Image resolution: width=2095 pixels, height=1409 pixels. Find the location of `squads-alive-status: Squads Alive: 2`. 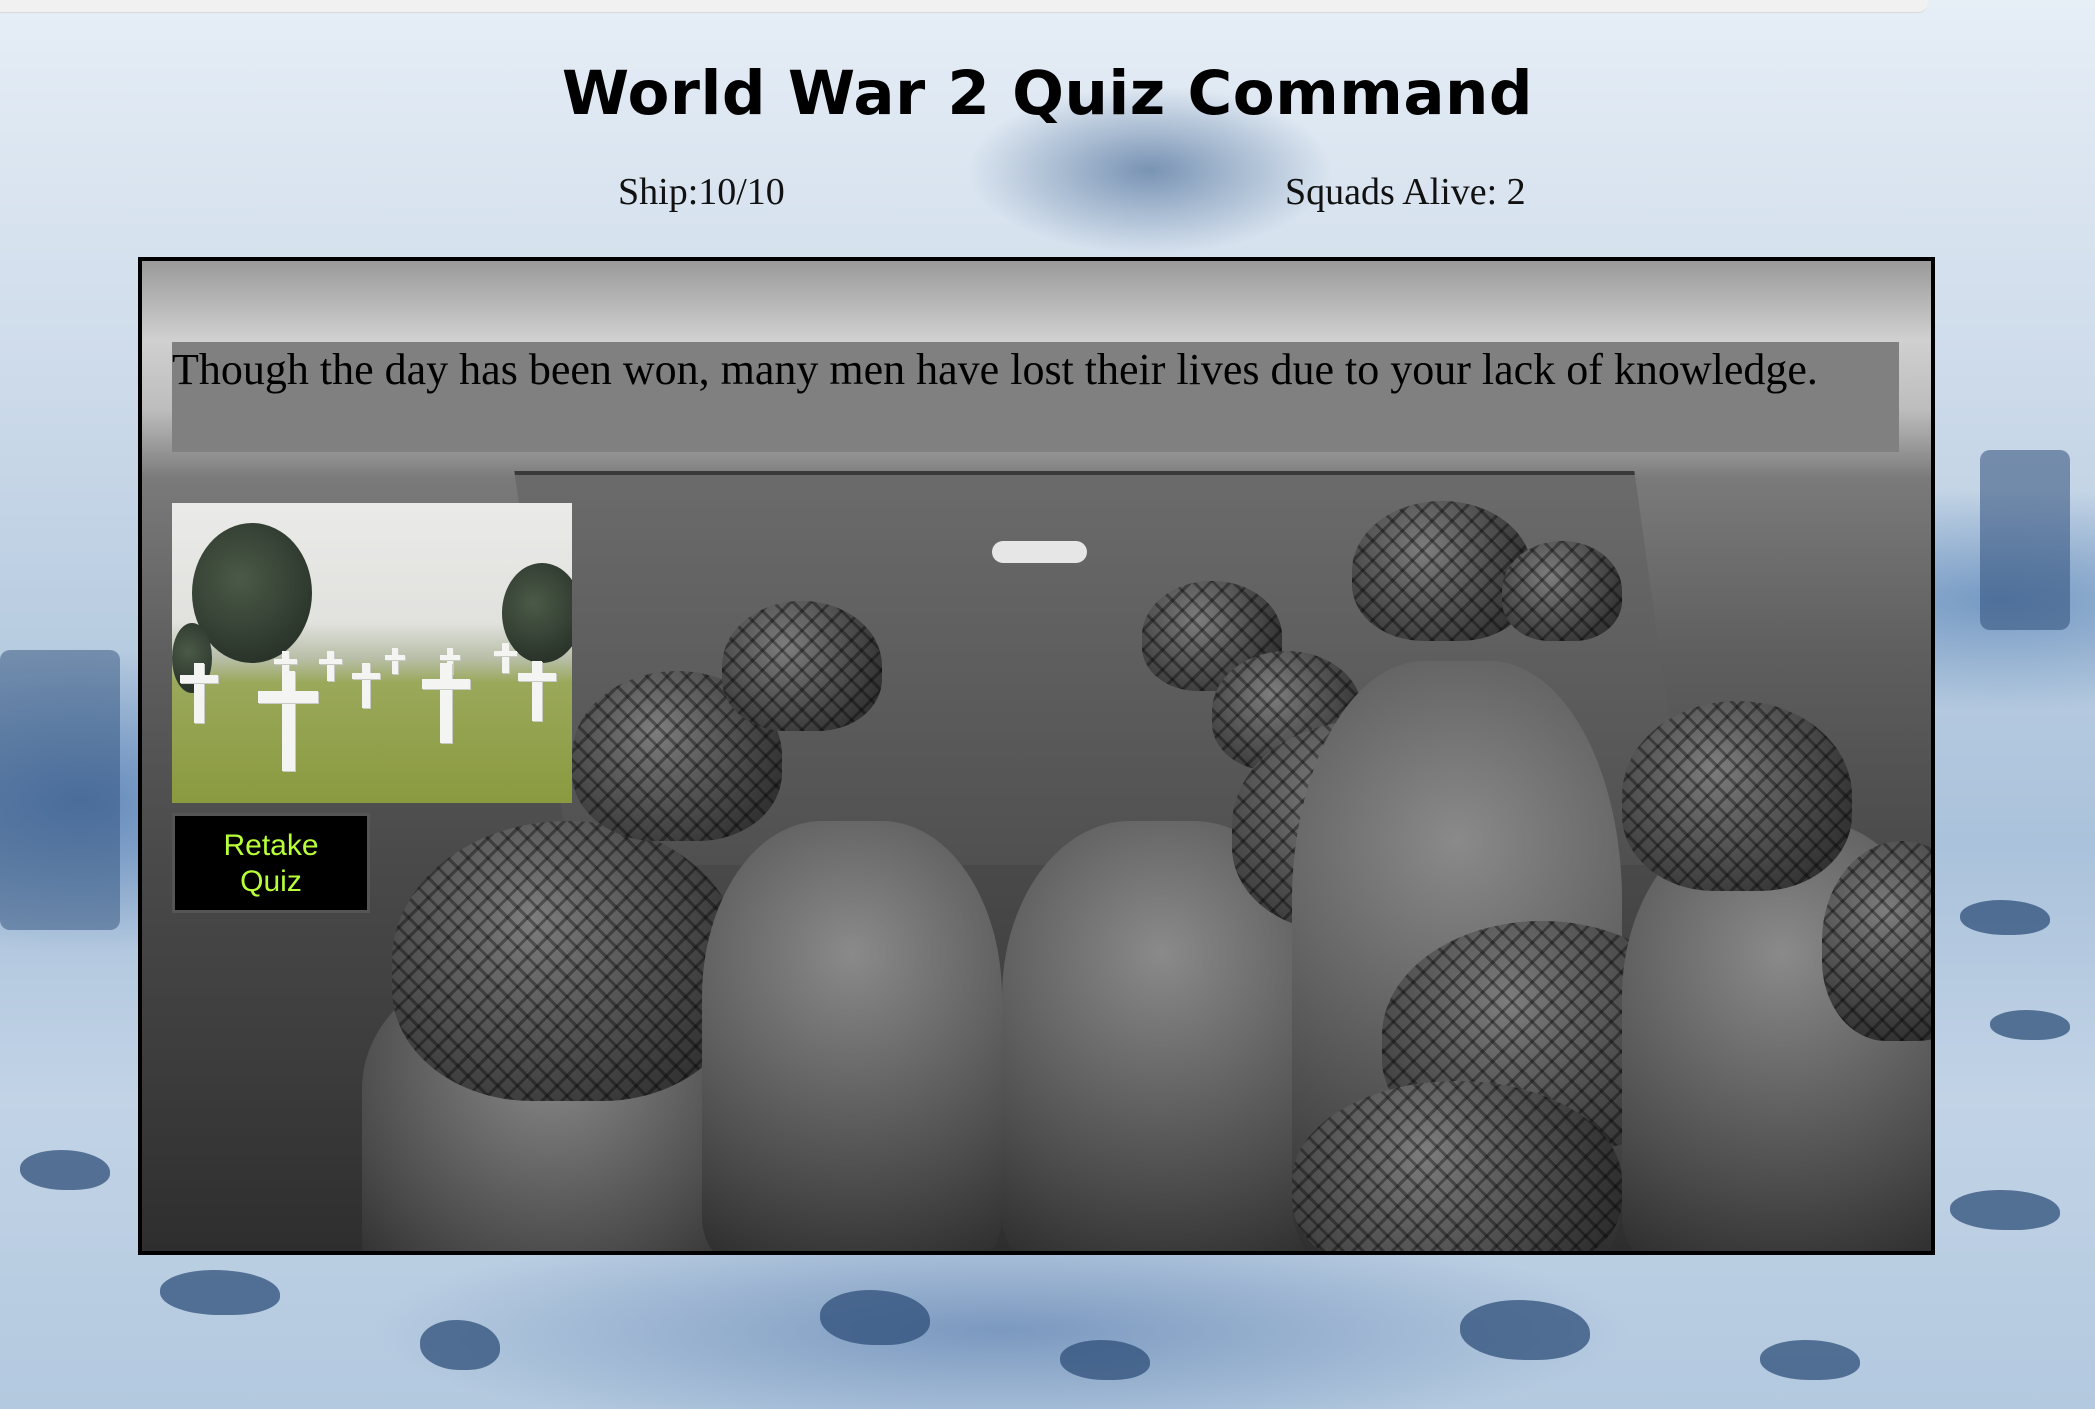

squads-alive-status: Squads Alive: 2 is located at coordinates (1405, 192).